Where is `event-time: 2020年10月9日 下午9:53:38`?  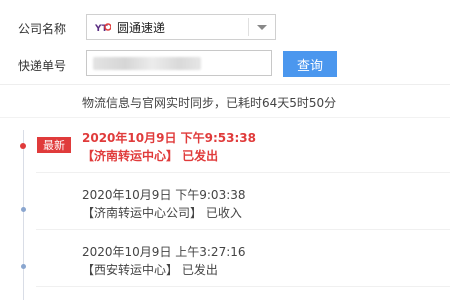 event-time: 2020年10月9日 下午9:53:38 is located at coordinates (169, 138).